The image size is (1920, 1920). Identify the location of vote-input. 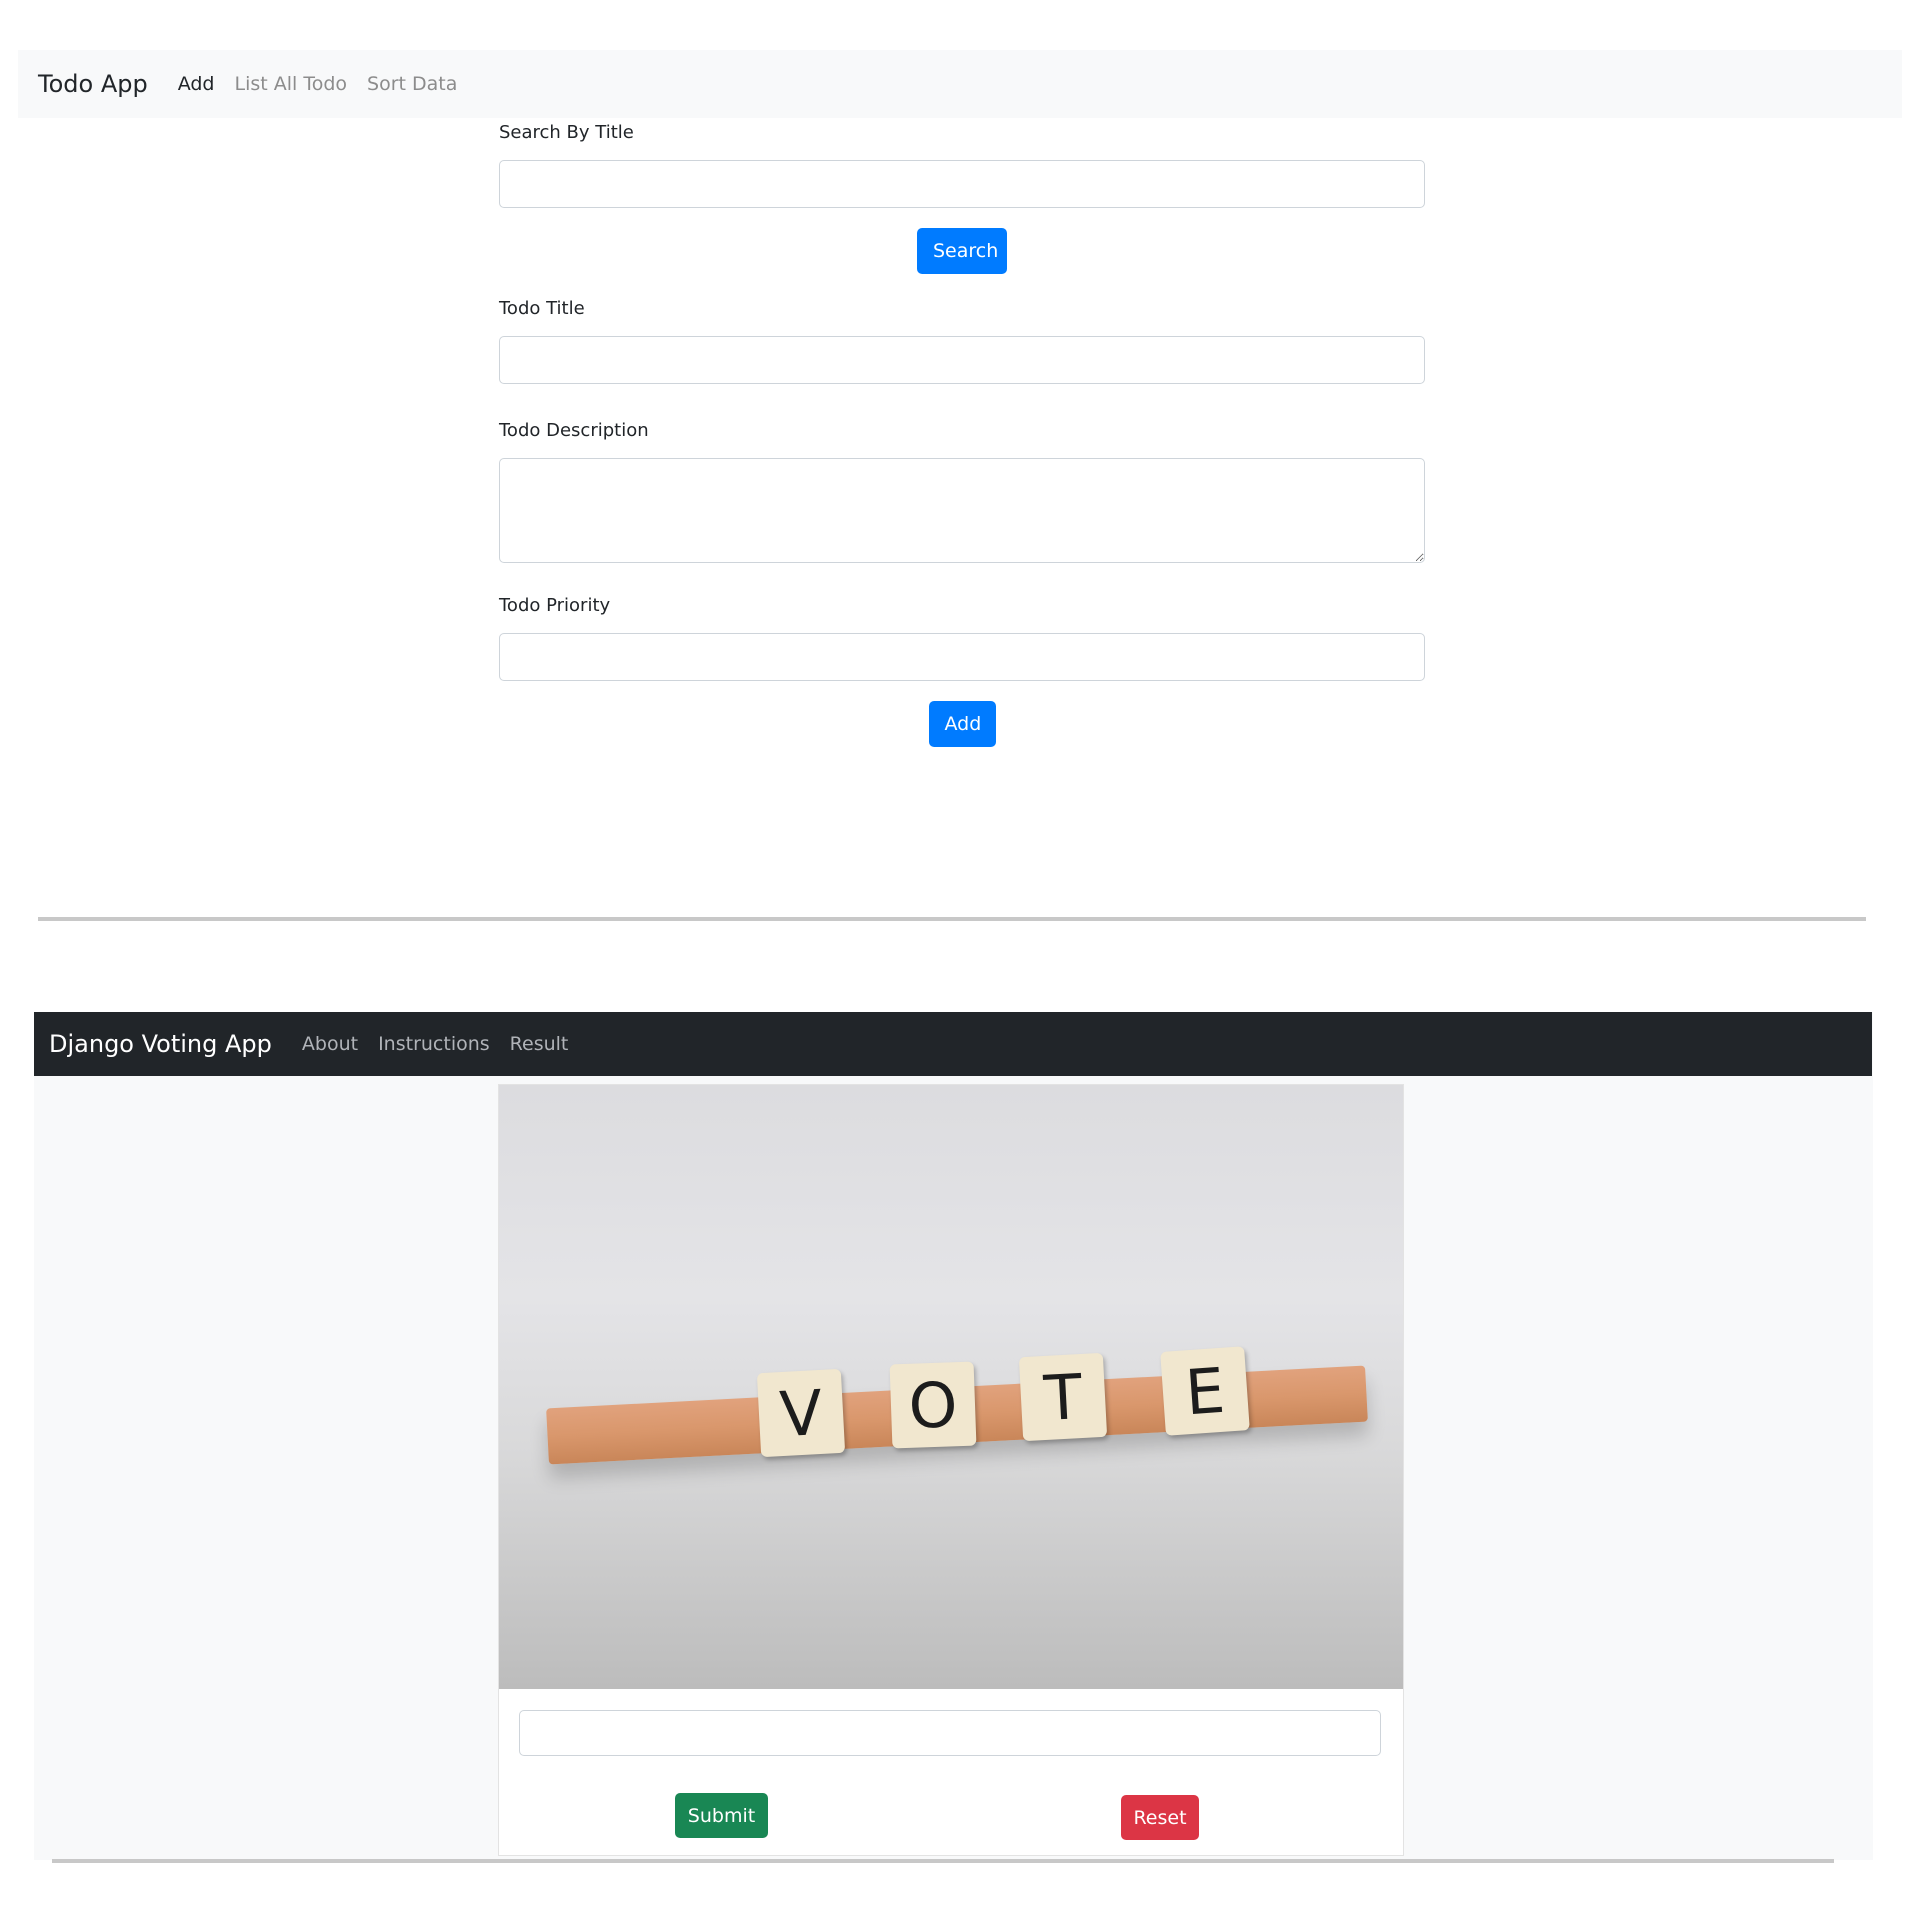
(950, 1733).